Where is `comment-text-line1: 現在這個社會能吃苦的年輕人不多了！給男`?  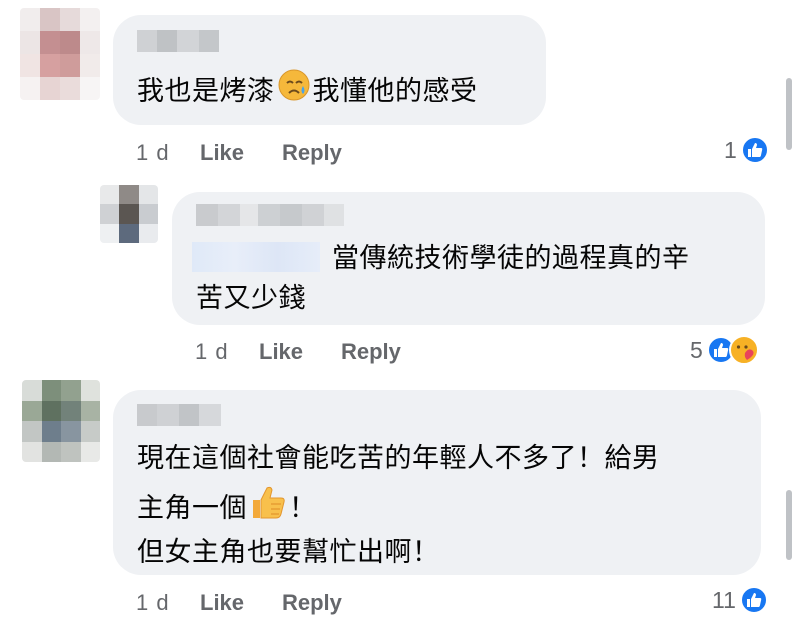 comment-text-line1: 現在這個社會能吃苦的年輕人不多了！給男 is located at coordinates (398, 458).